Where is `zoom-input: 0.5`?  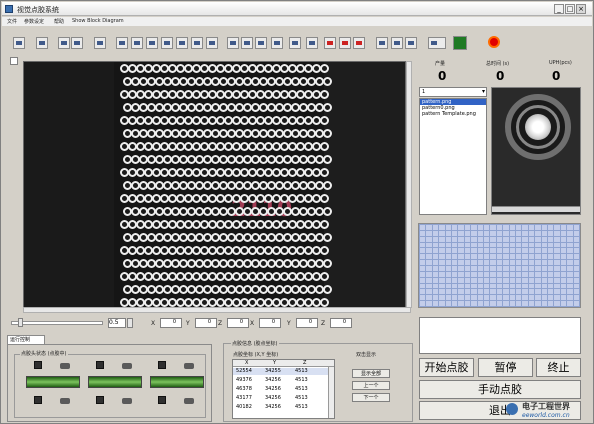 zoom-input: 0.5 is located at coordinates (117, 323).